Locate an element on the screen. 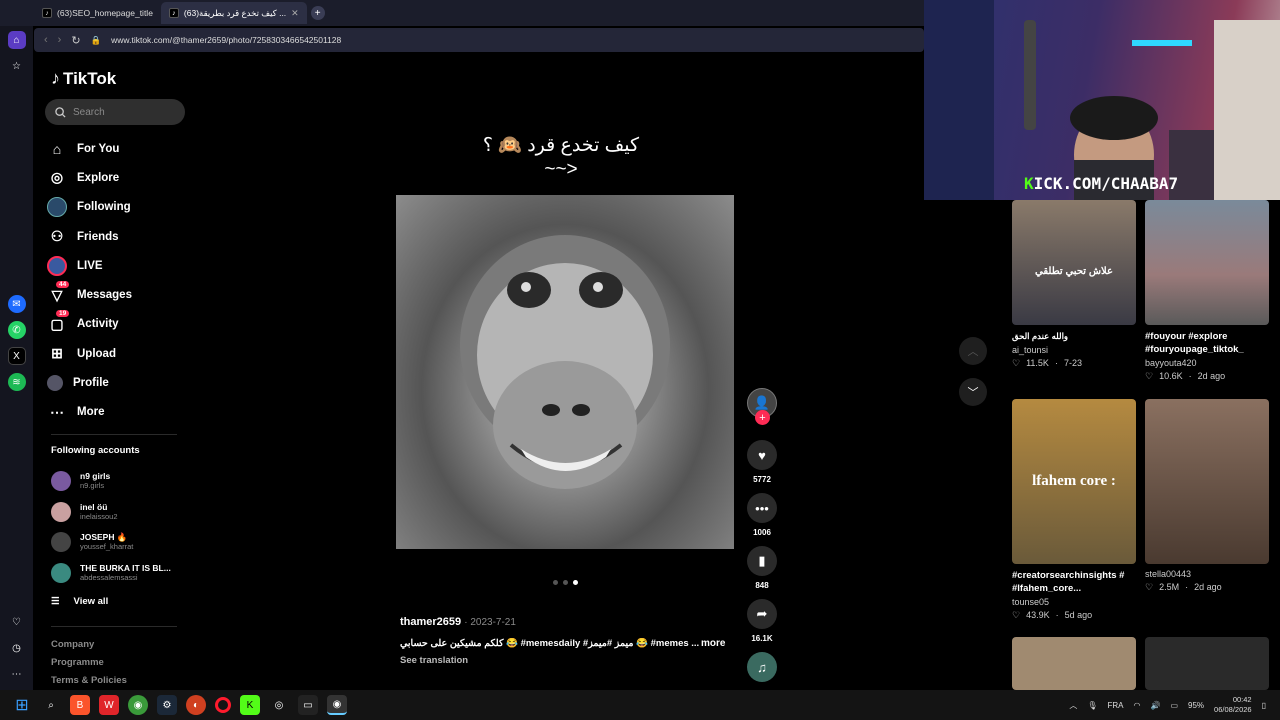 Image resolution: width=1280 pixels, height=720 pixels. avatar is located at coordinates (61, 542).